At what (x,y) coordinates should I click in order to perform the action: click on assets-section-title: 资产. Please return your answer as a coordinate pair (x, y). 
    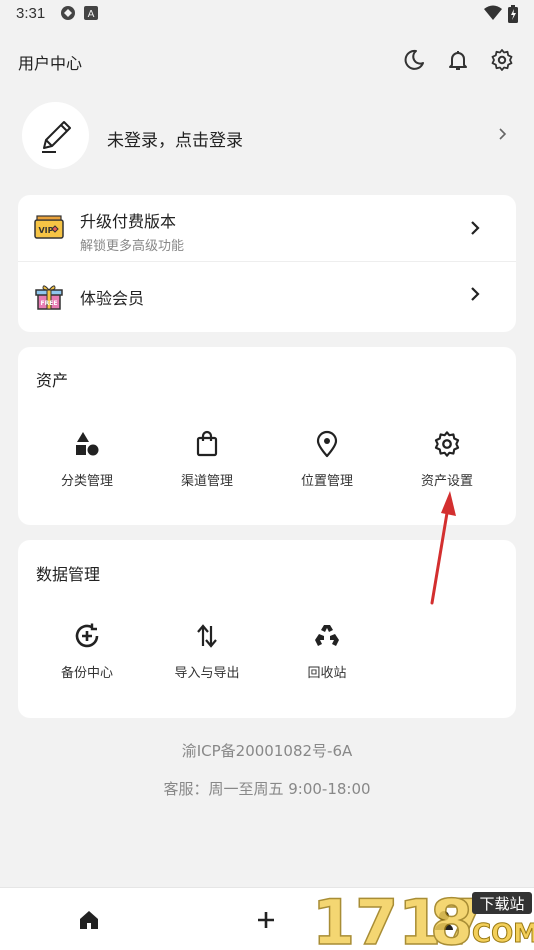
    Looking at the image, I should click on (52, 380).